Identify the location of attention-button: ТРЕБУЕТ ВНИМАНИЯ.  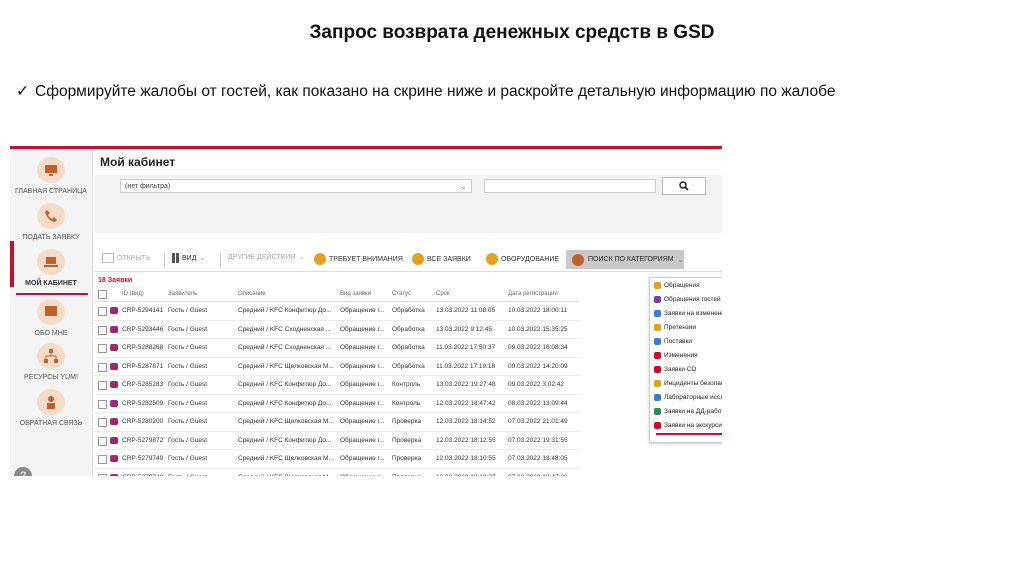
(358, 259).